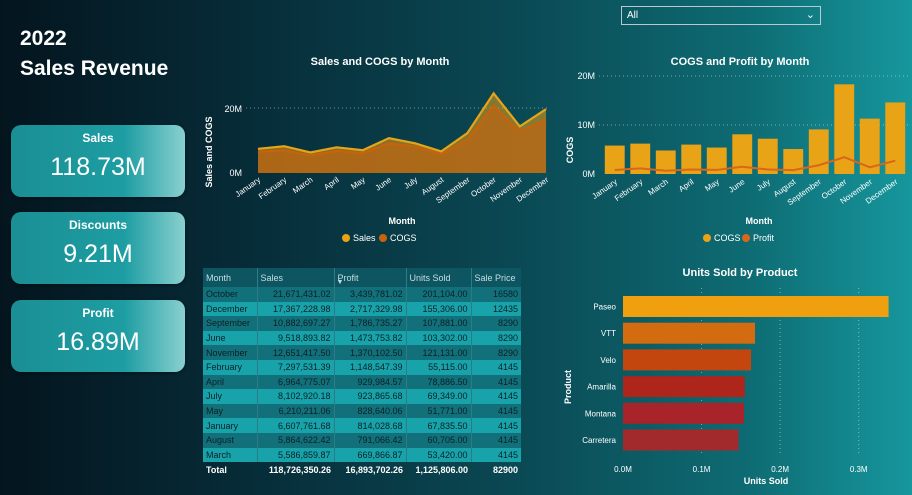 The width and height of the screenshot is (912, 495). Describe the element at coordinates (859, 469) in the screenshot. I see `x-tick-label: 0.3M` at that location.